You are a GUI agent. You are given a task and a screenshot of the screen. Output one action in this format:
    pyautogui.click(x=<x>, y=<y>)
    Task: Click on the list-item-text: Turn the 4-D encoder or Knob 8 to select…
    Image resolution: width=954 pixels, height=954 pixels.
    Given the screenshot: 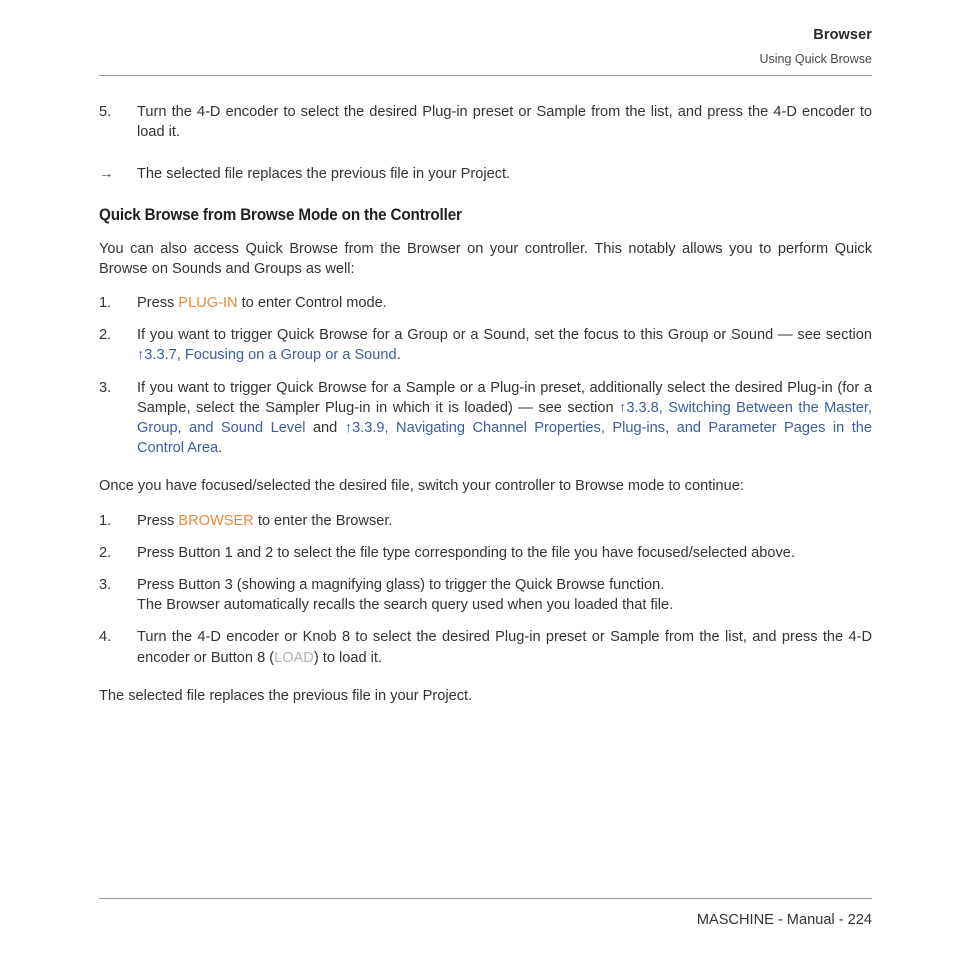 What is the action you would take?
    pyautogui.click(x=504, y=647)
    